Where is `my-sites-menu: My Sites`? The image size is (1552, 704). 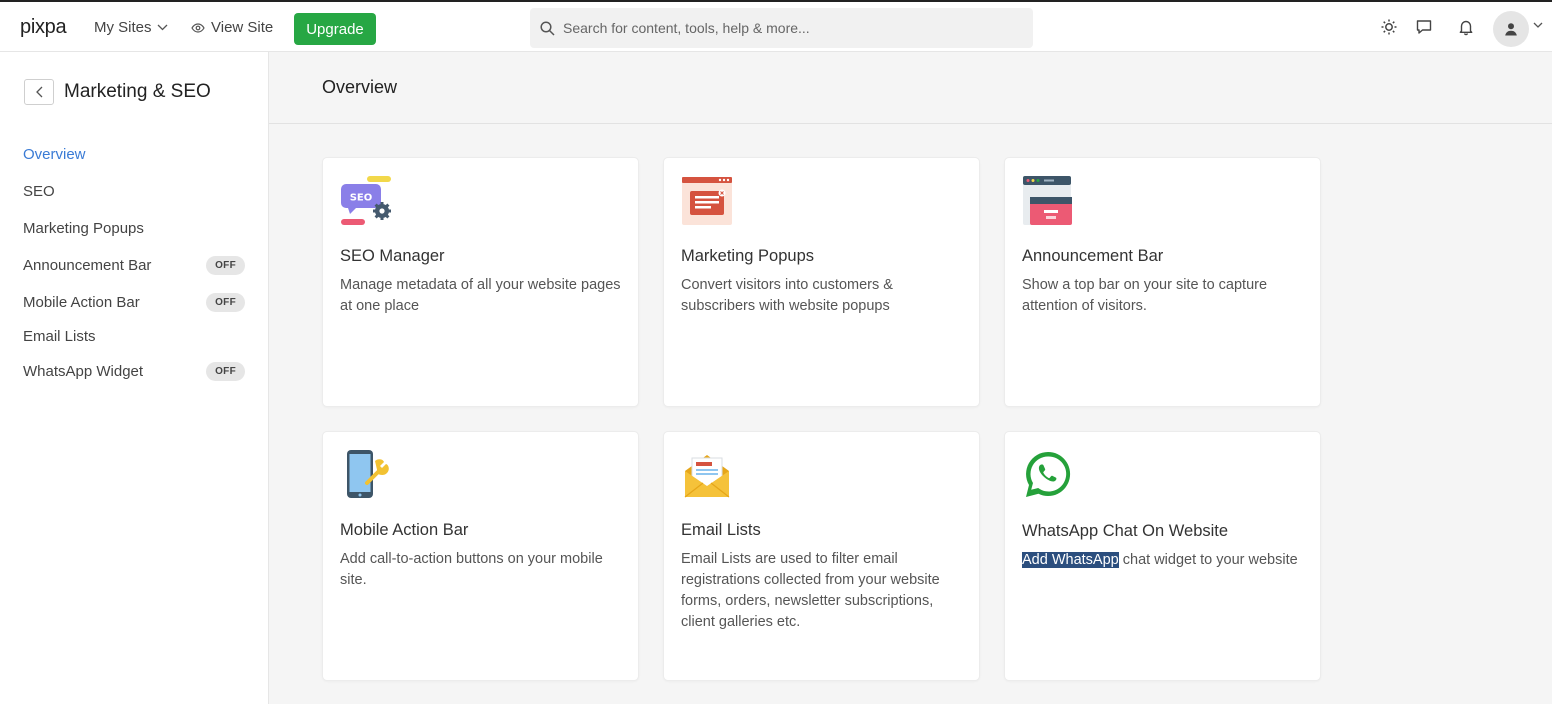
my-sites-menu: My Sites is located at coordinates (131, 27).